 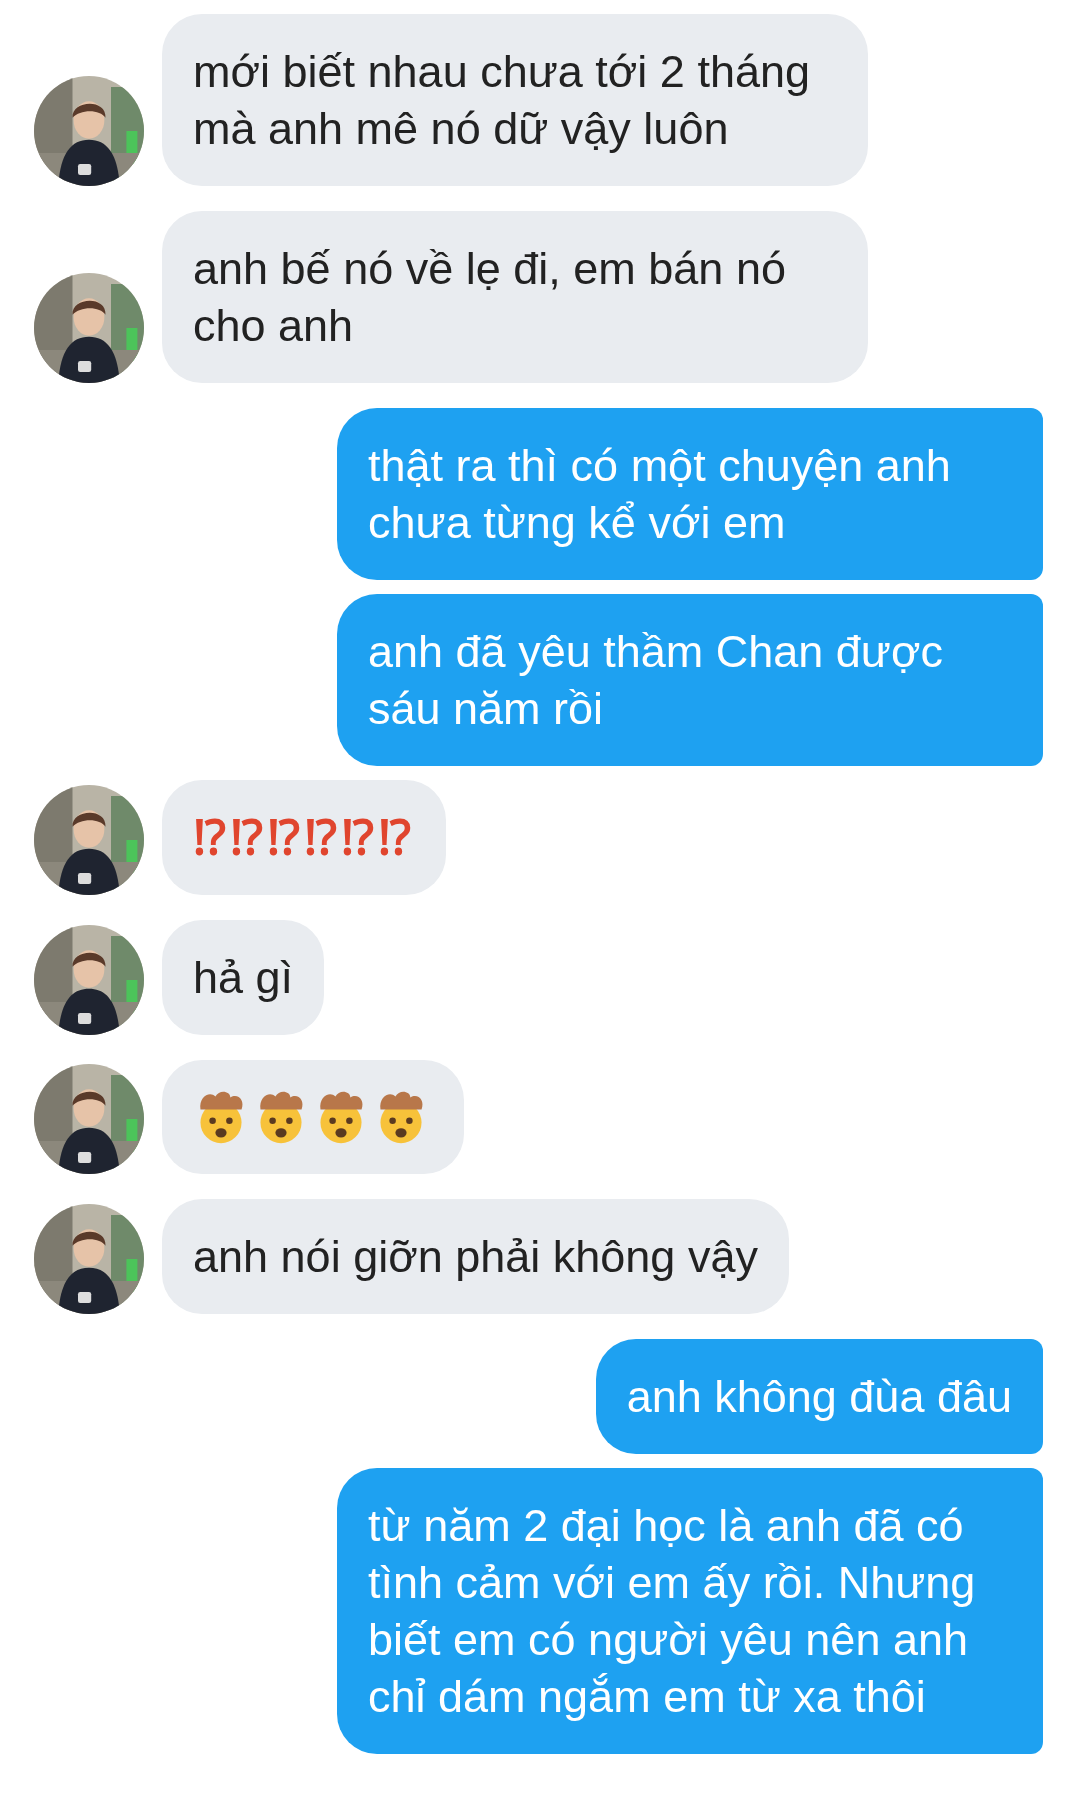 What do you see at coordinates (690, 1611) in the screenshot?
I see `message-bubble: từ năm 2 đại học là anh đã có tình cảm với em ấy rồi. Nhưng biết em có người yêu nên anh chỉ dám ngắm em từ xa thôi` at bounding box center [690, 1611].